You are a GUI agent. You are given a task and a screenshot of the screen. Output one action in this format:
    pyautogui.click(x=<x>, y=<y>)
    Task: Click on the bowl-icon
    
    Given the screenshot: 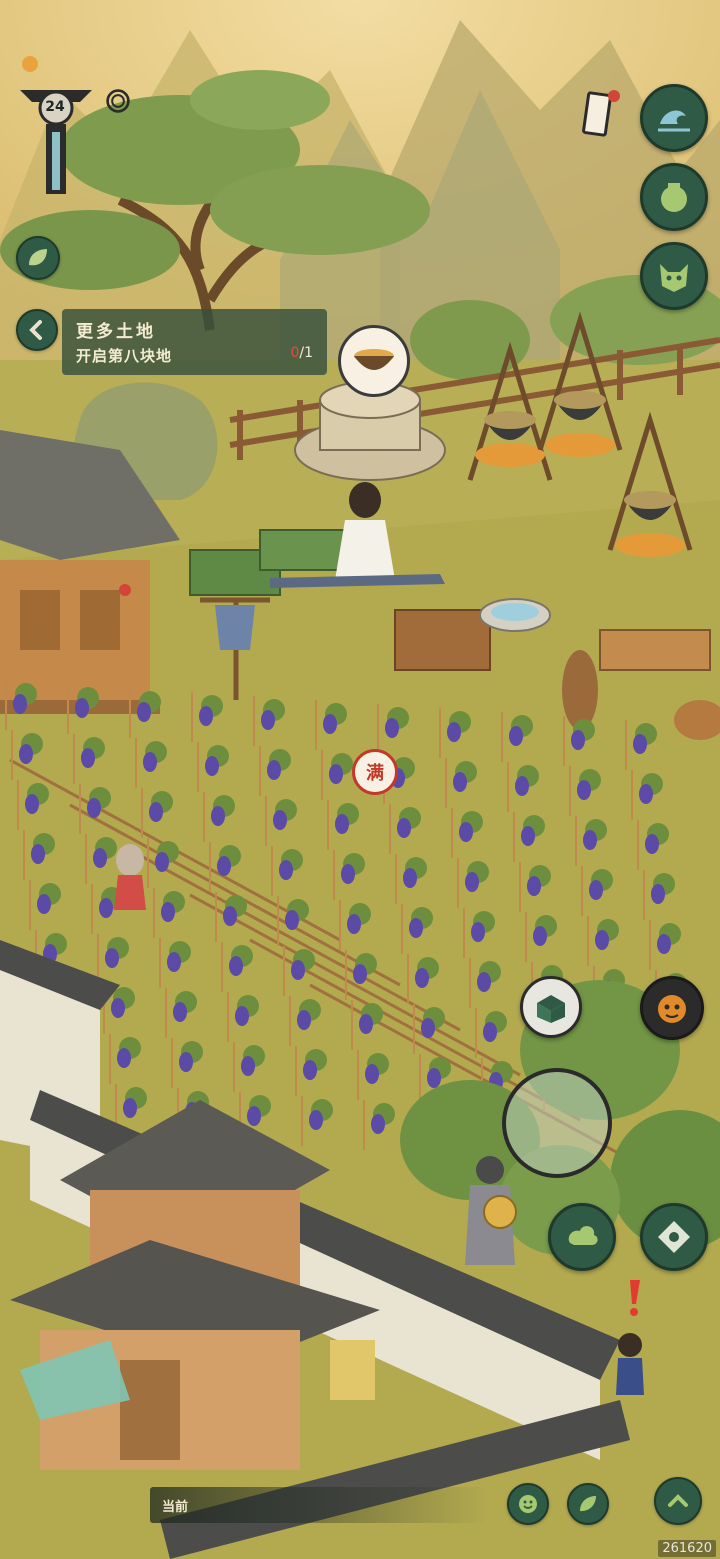 What is the action you would take?
    pyautogui.click(x=374, y=359)
    